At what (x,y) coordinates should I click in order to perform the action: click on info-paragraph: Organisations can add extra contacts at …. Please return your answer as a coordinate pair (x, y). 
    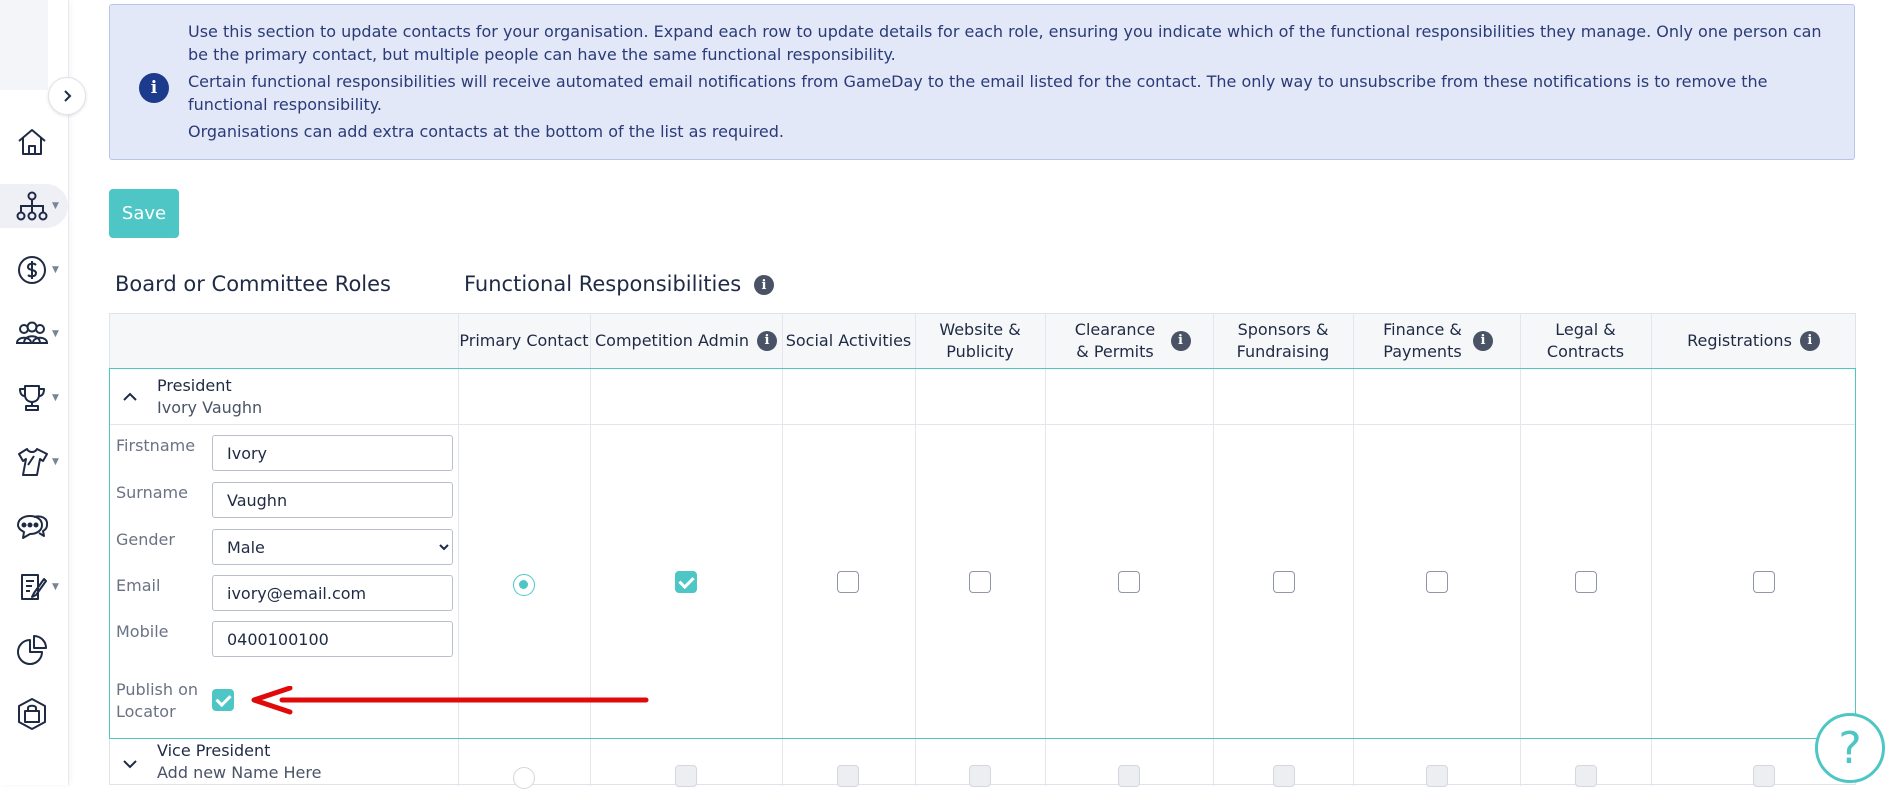
    Looking at the image, I should click on (486, 131).